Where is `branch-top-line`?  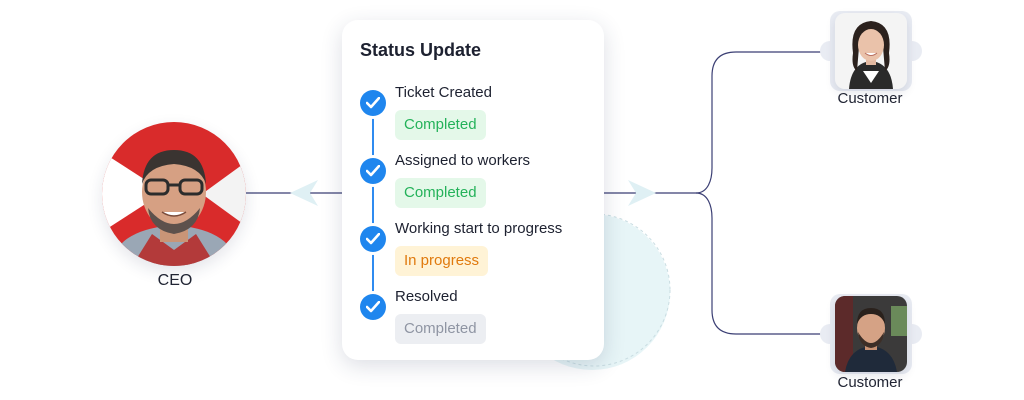
branch-top-line is located at coordinates (758, 122).